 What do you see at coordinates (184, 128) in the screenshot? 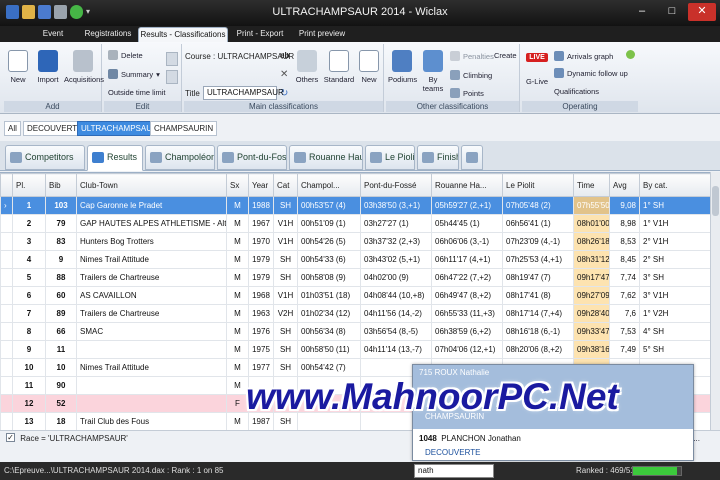
I see `course-filter-champsaurin: CHAMPSAURIN` at bounding box center [184, 128].